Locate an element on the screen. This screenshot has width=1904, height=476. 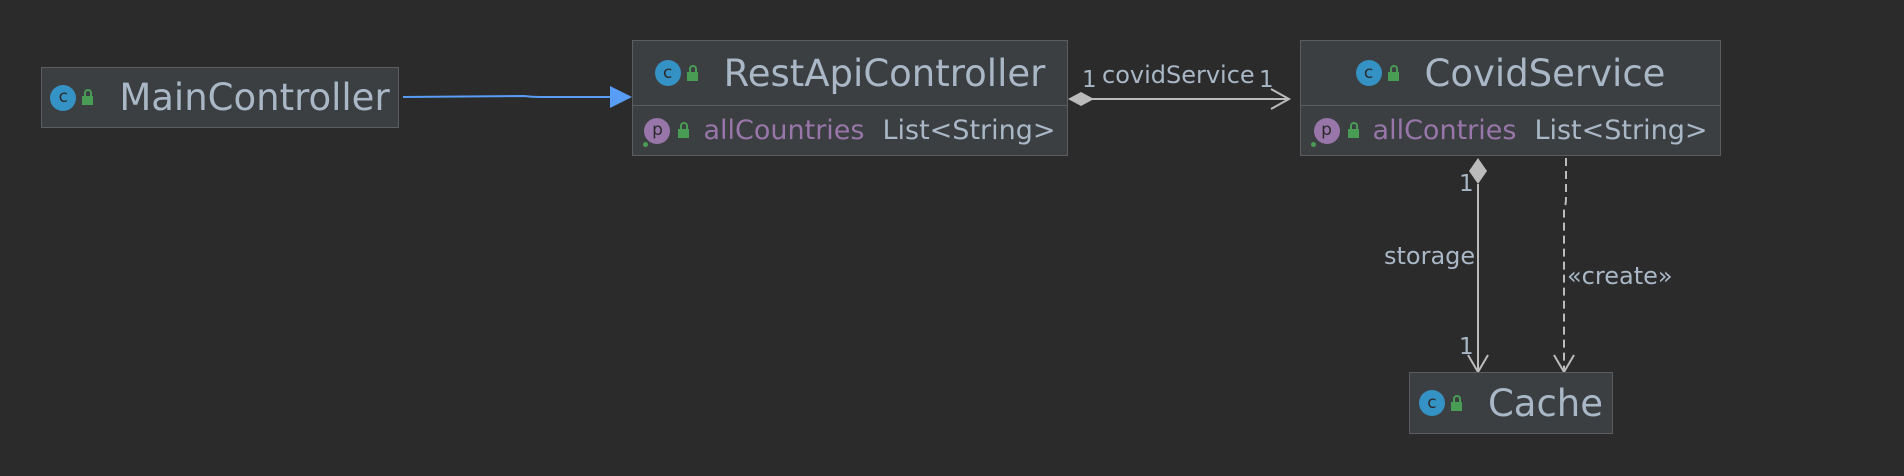
class-header: c RestApiController is located at coordinates (850, 73).